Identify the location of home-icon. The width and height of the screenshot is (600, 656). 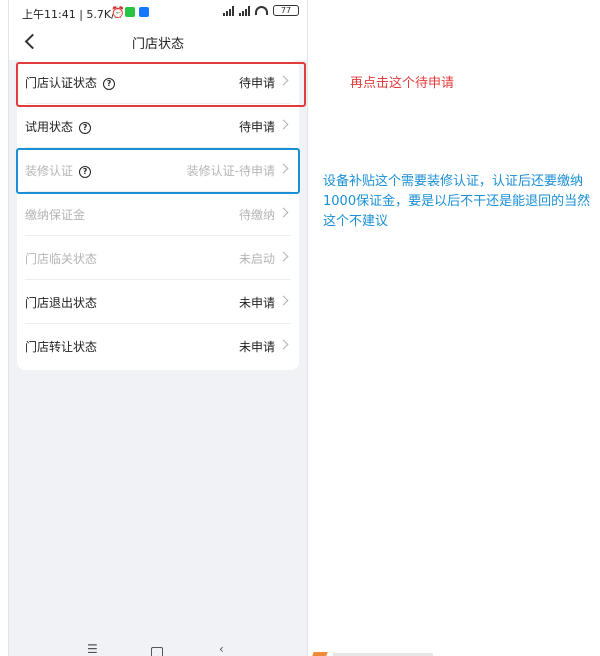
(157, 651).